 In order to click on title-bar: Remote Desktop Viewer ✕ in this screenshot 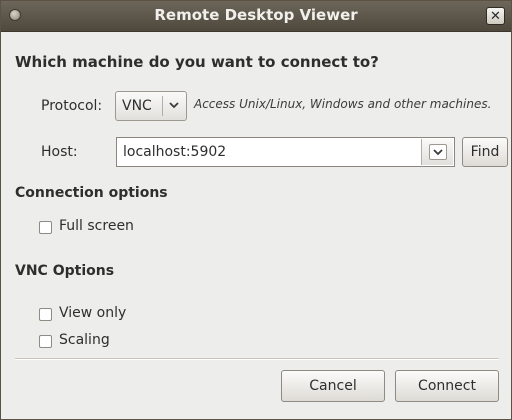, I will do `click(256, 16)`.